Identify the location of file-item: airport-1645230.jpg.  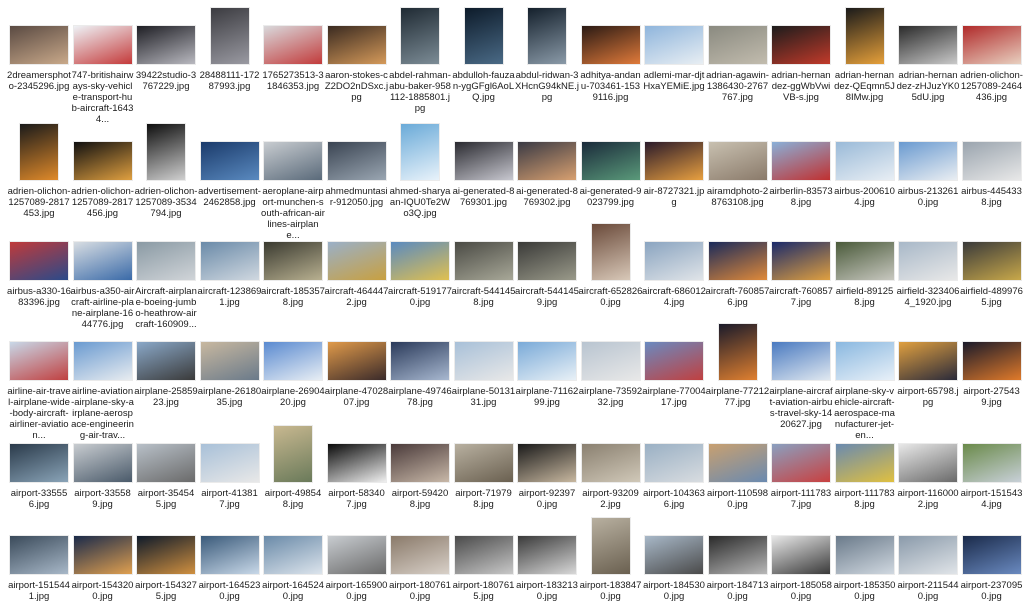
(230, 559).